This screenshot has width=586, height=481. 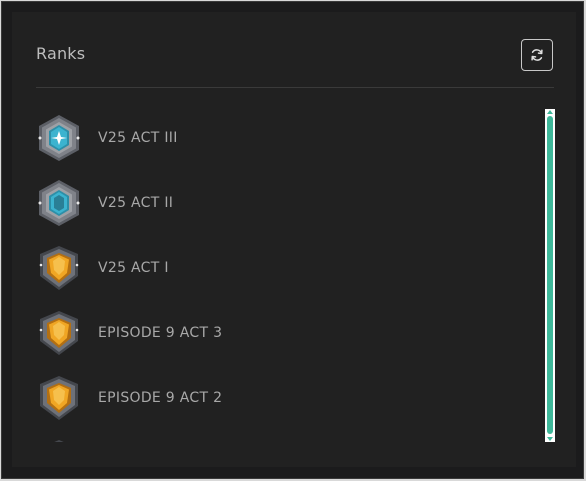 I want to click on rank-label: EPISODE 9 ACT 2, so click(x=160, y=398).